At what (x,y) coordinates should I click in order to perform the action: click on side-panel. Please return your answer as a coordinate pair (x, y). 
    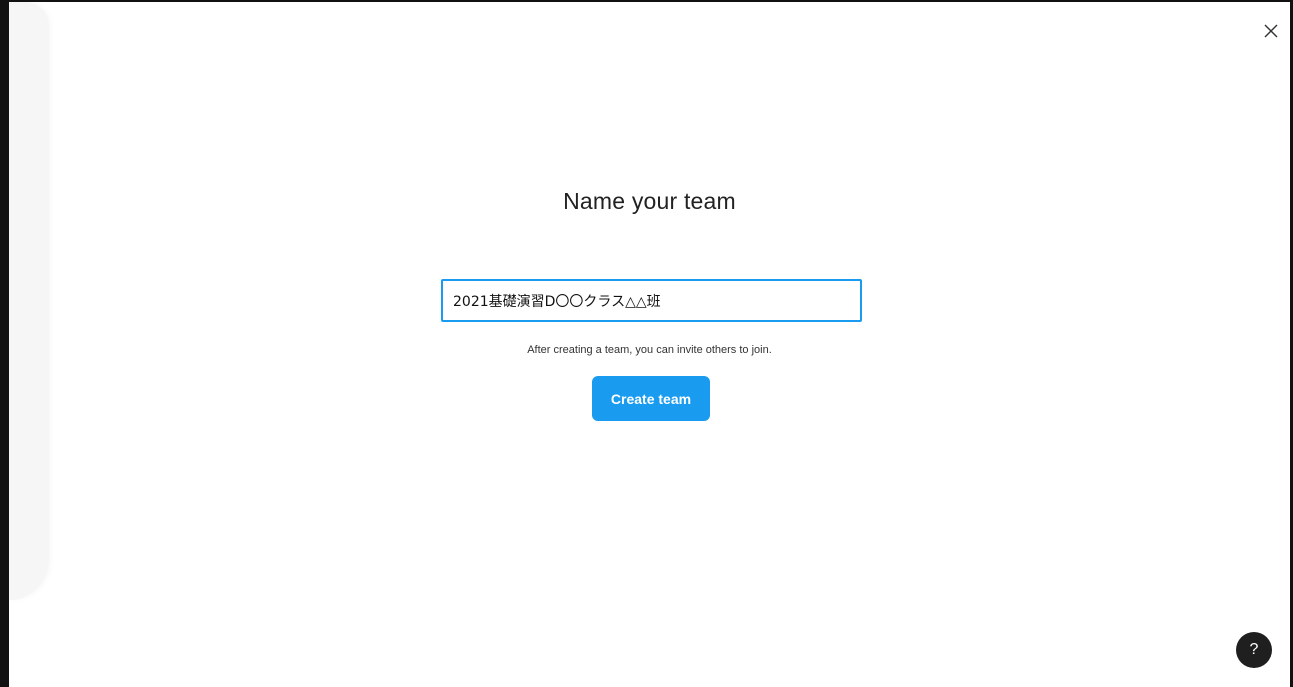
    Looking at the image, I should click on (29, 301).